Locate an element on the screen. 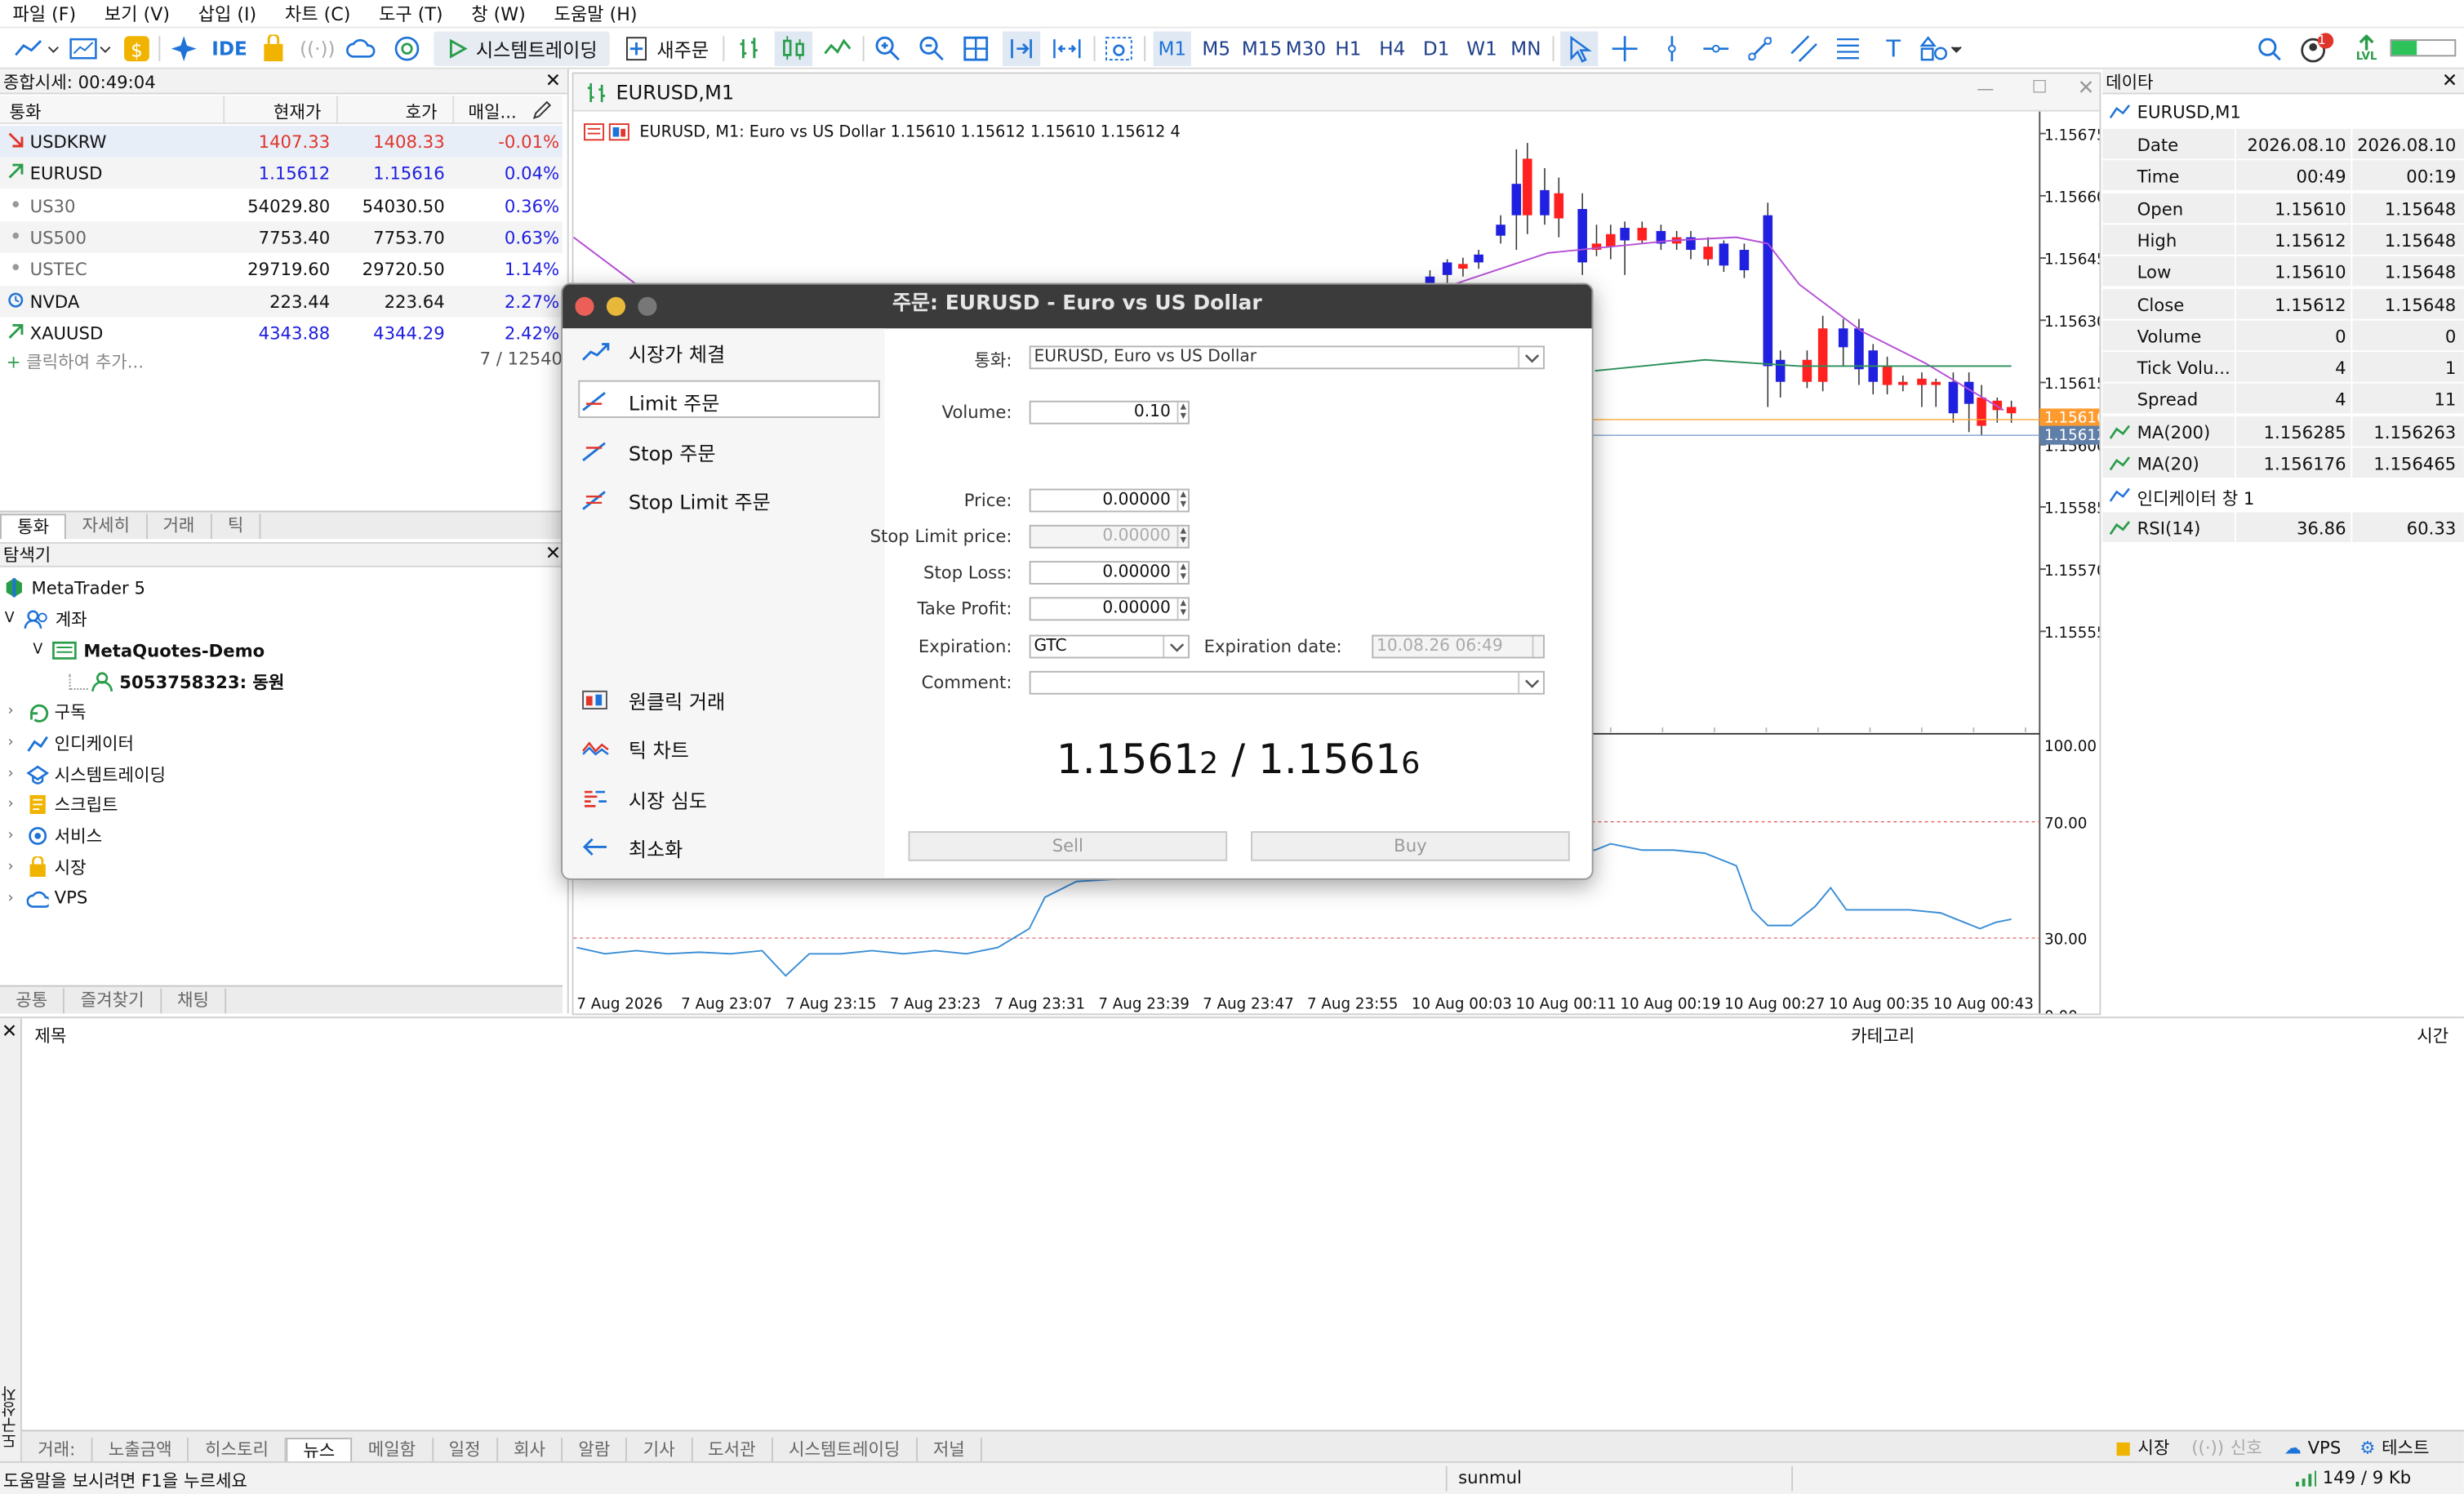 This screenshot has height=1494, width=2464. profiles-icon is located at coordinates (92, 48).